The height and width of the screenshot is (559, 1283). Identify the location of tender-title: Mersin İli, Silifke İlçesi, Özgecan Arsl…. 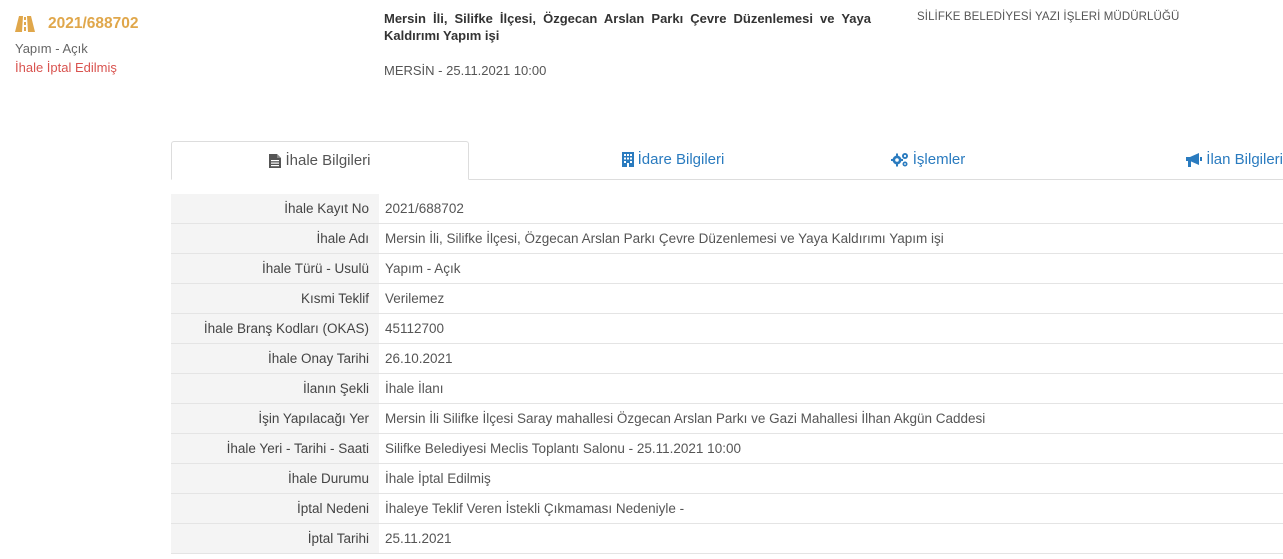
(627, 27).